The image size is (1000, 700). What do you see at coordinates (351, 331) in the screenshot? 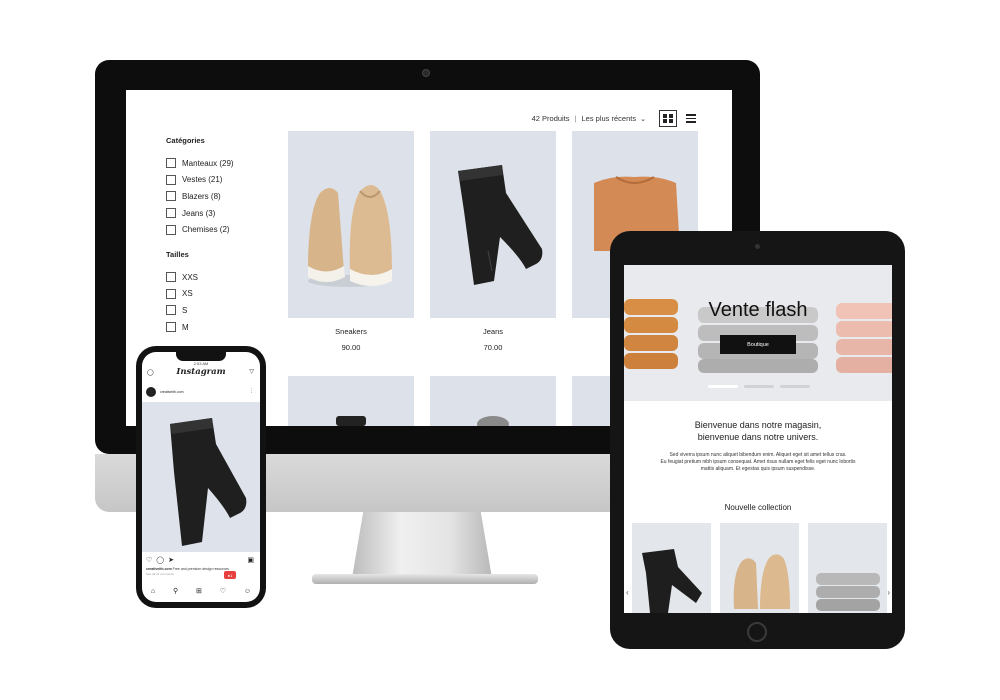
I see `product-name: Sneakers` at bounding box center [351, 331].